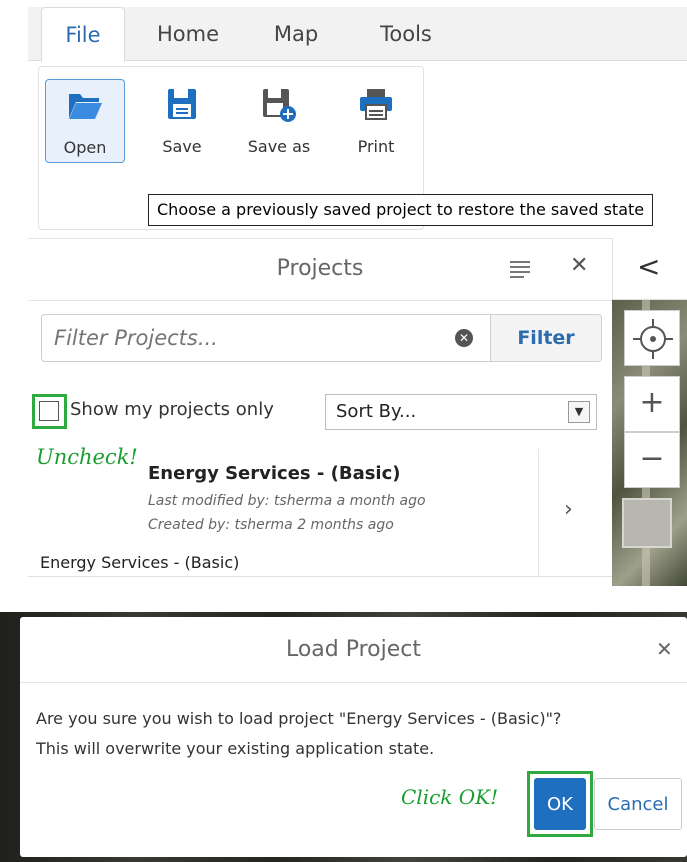 This screenshot has width=687, height=862. What do you see at coordinates (296, 34) in the screenshot?
I see `tab-map: Map` at bounding box center [296, 34].